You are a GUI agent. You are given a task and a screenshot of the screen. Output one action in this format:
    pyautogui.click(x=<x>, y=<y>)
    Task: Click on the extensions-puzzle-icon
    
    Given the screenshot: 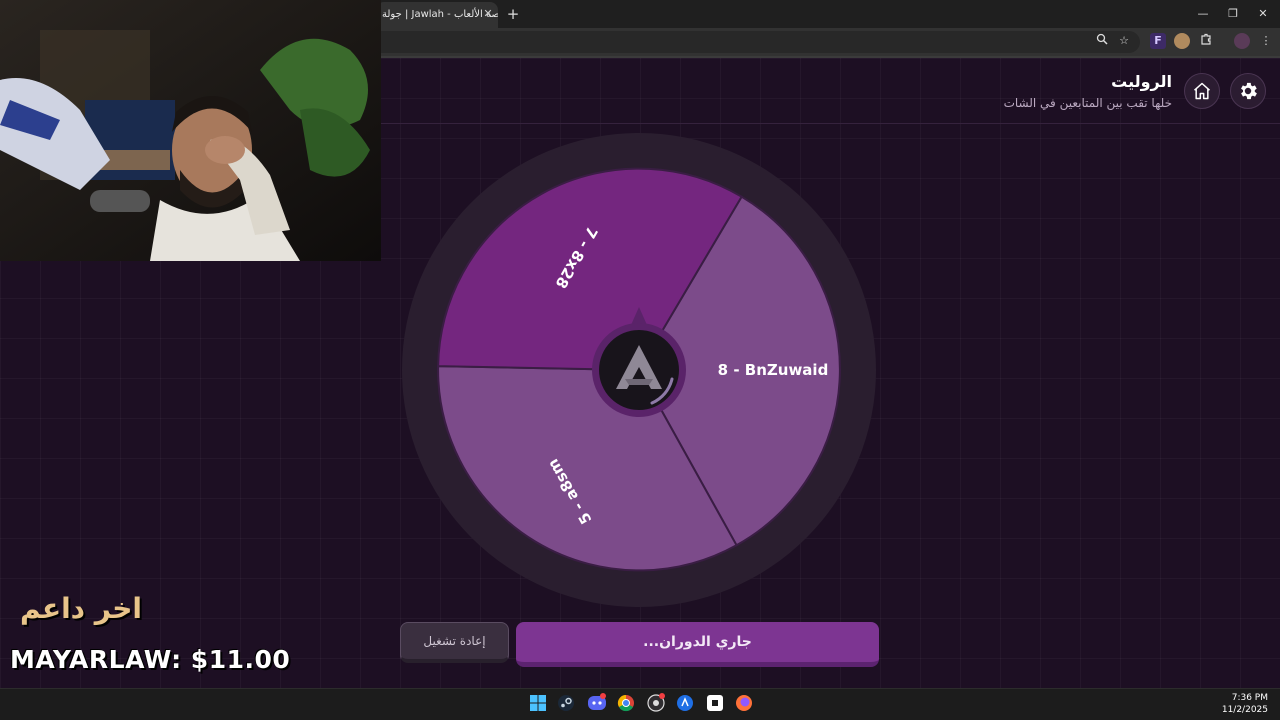 What is the action you would take?
    pyautogui.click(x=1206, y=41)
    